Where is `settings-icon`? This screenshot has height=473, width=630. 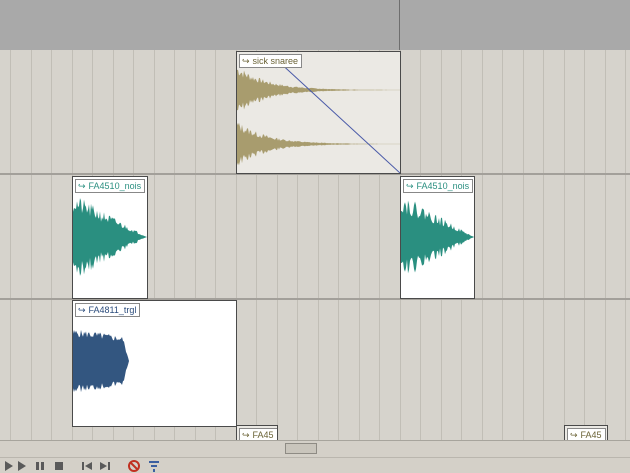
settings-icon is located at coordinates (154, 466).